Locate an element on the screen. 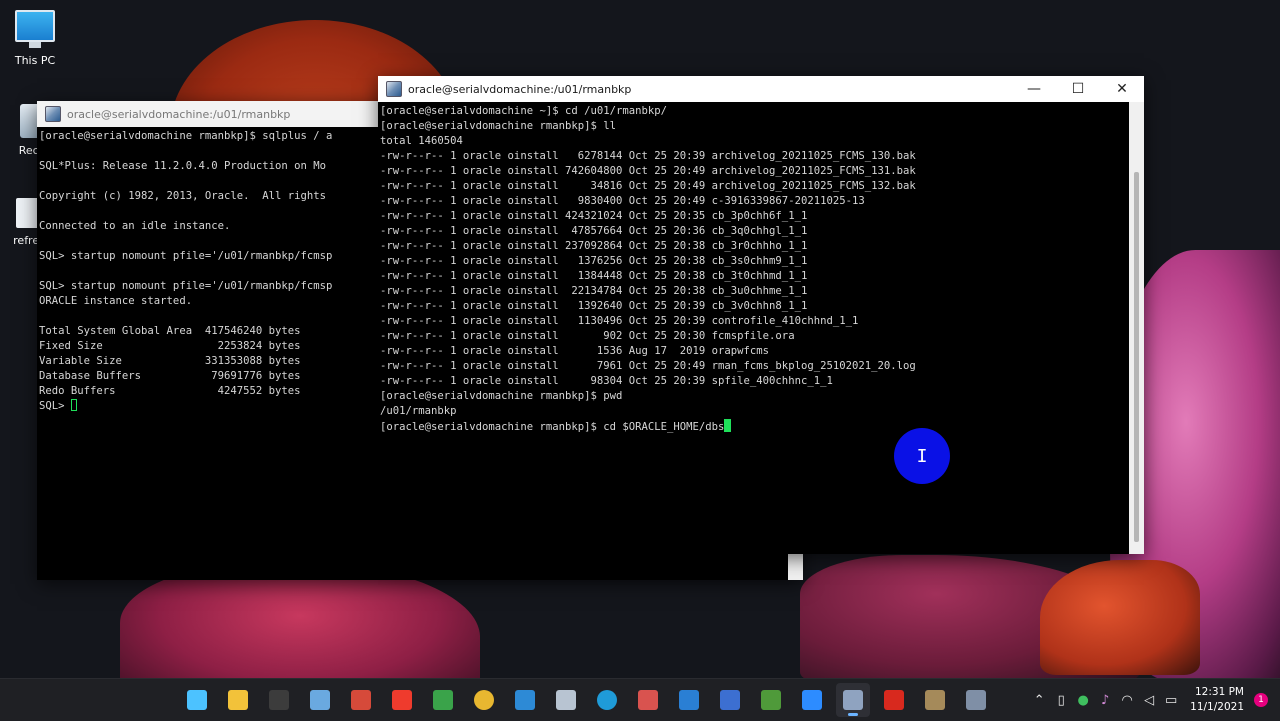  start-icon is located at coordinates (197, 700).